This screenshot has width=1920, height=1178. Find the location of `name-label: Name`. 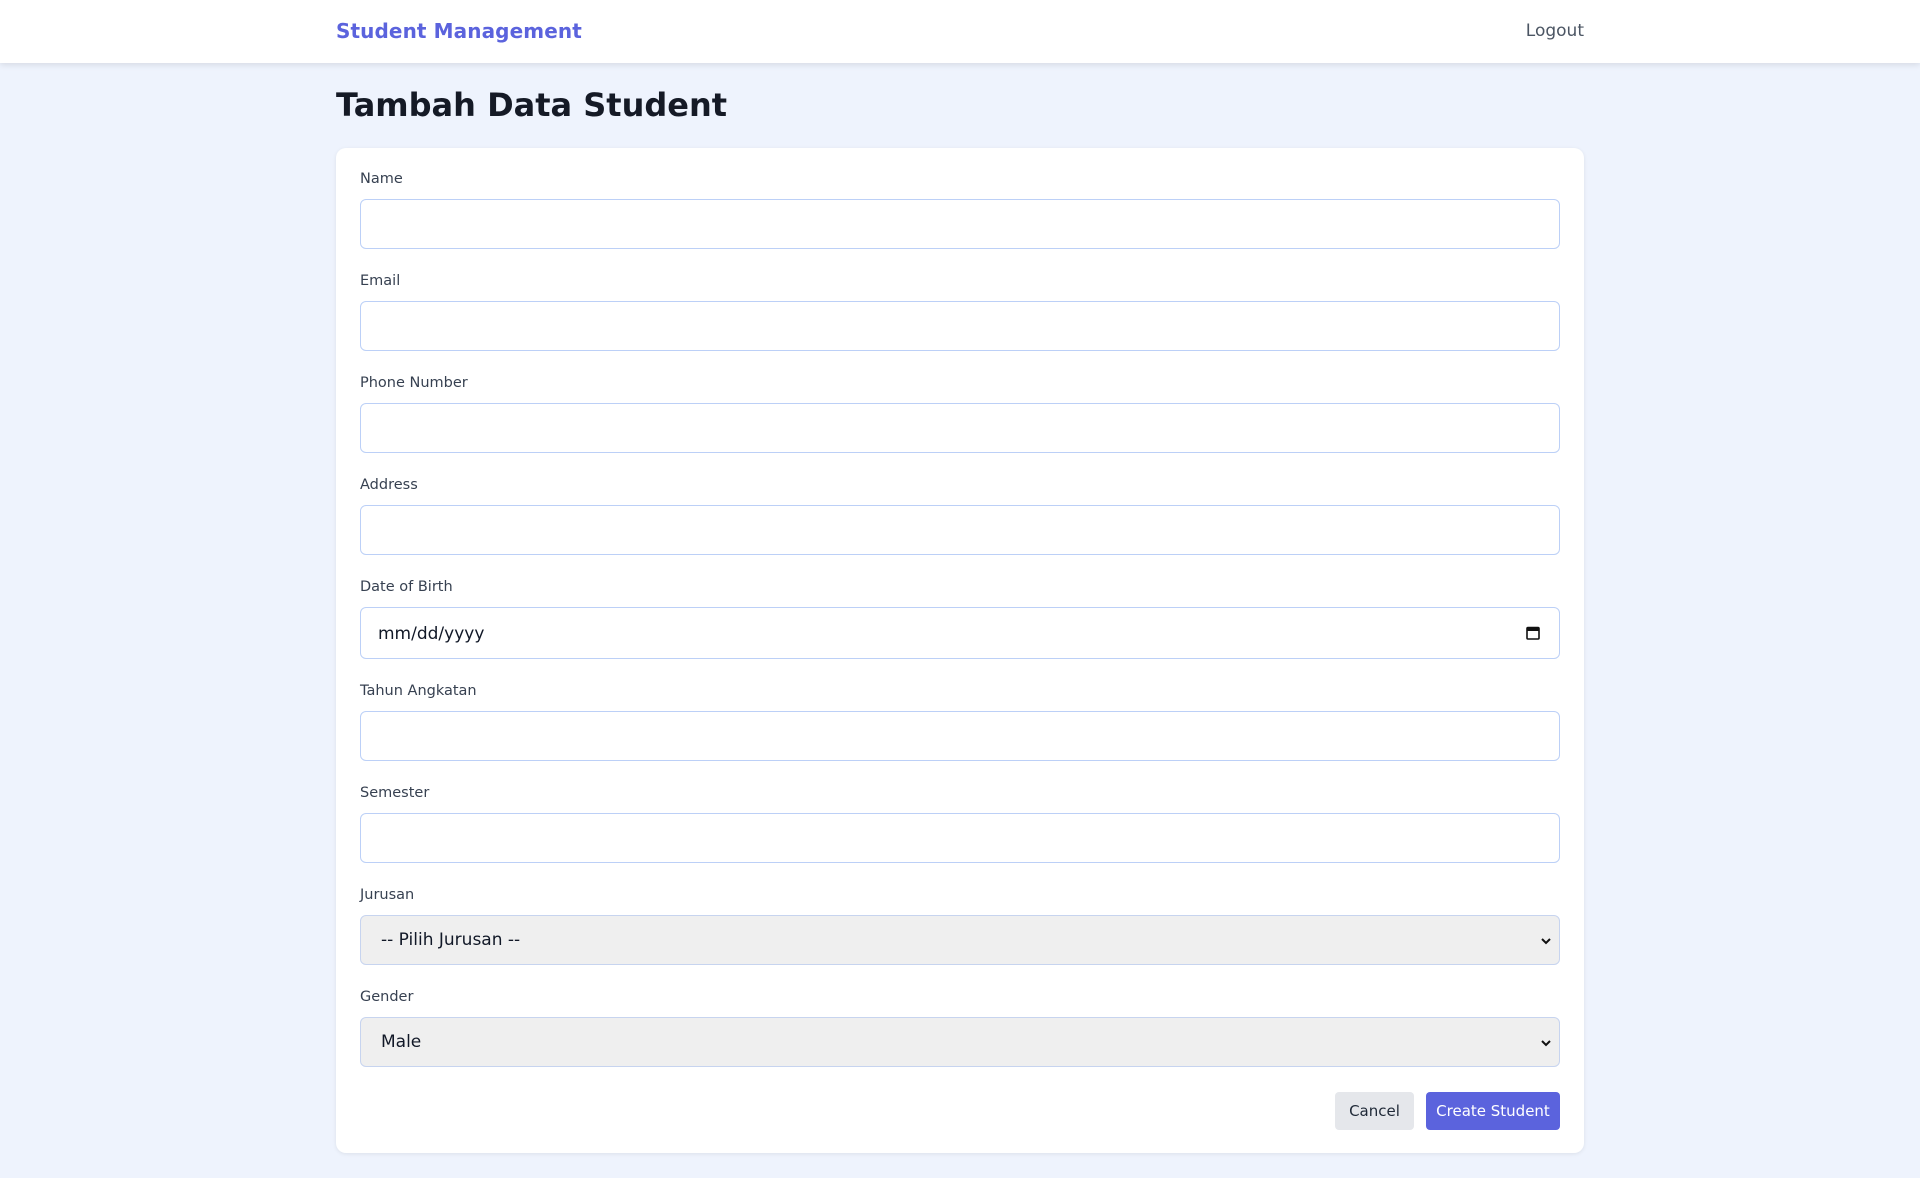

name-label: Name is located at coordinates (381, 179).